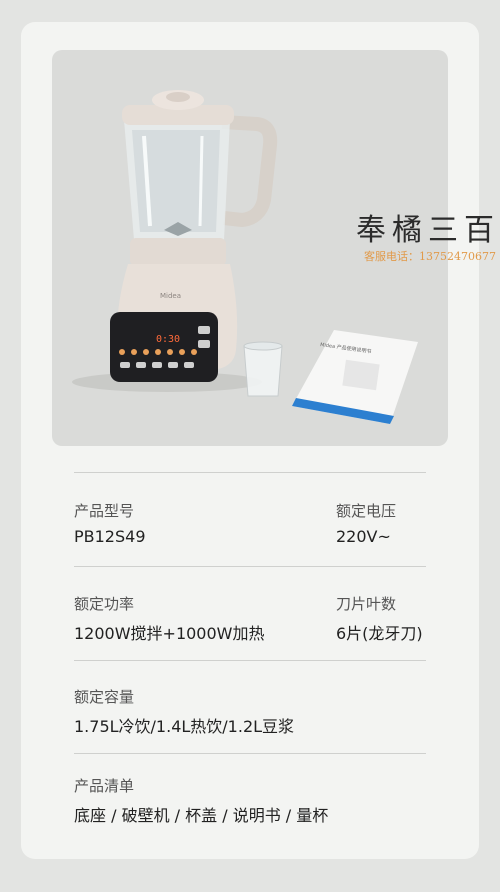 Image resolution: width=500 pixels, height=892 pixels. I want to click on model-value: PB12S49, so click(110, 536).